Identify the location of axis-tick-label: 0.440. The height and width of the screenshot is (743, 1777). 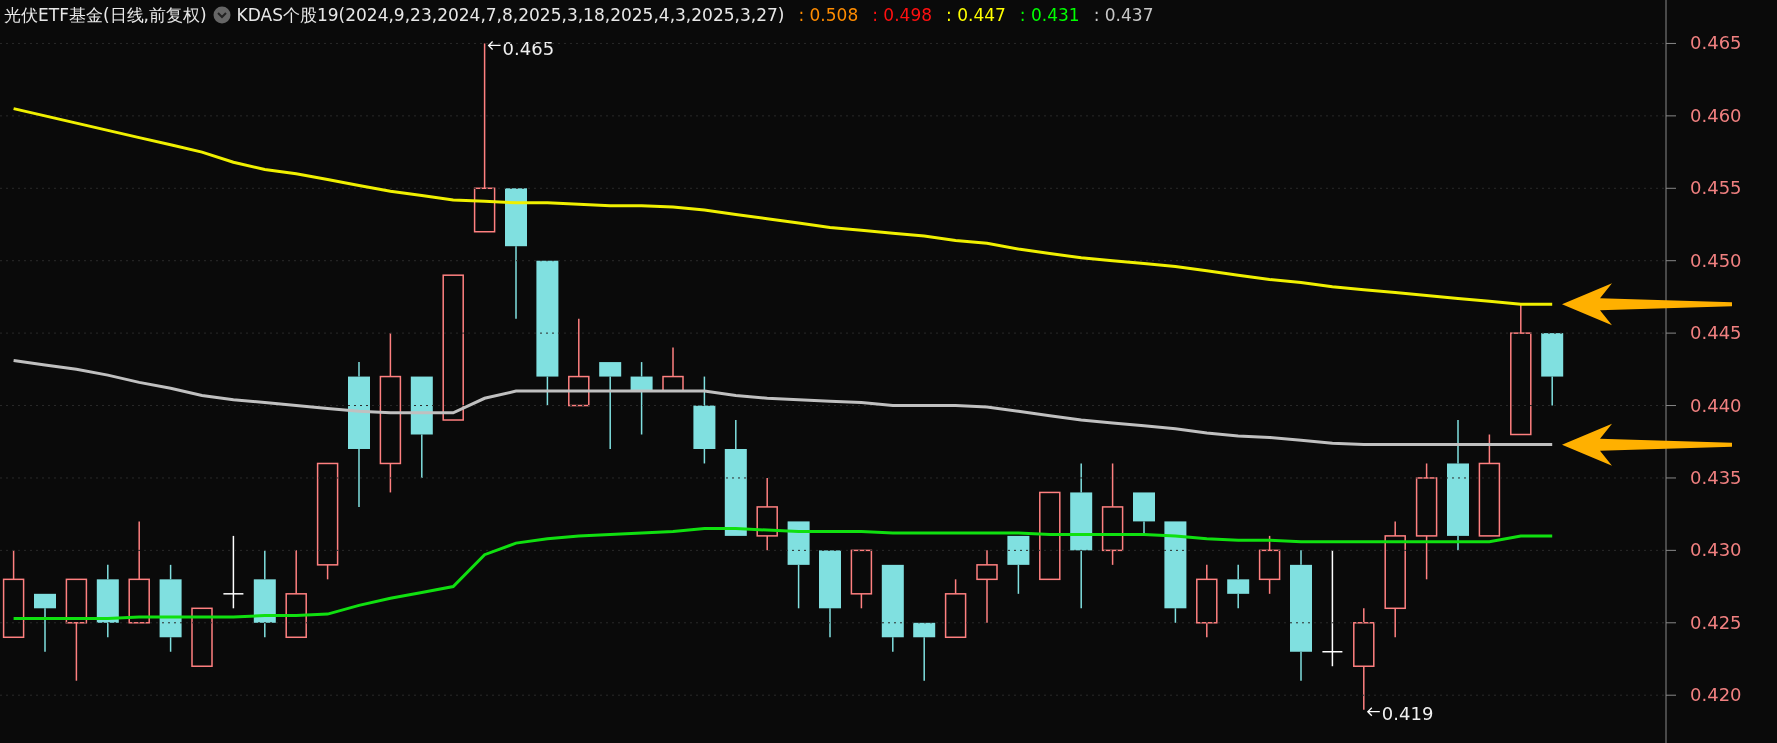
(1716, 405).